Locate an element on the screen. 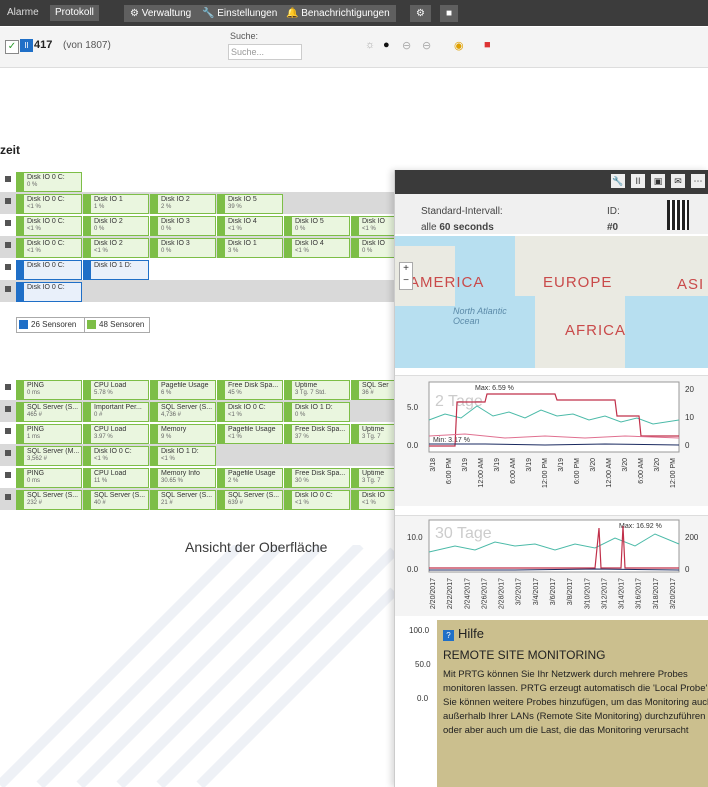 This screenshot has width=708, height=787. filter-unknown-icon: ⊖ is located at coordinates (426, 45).